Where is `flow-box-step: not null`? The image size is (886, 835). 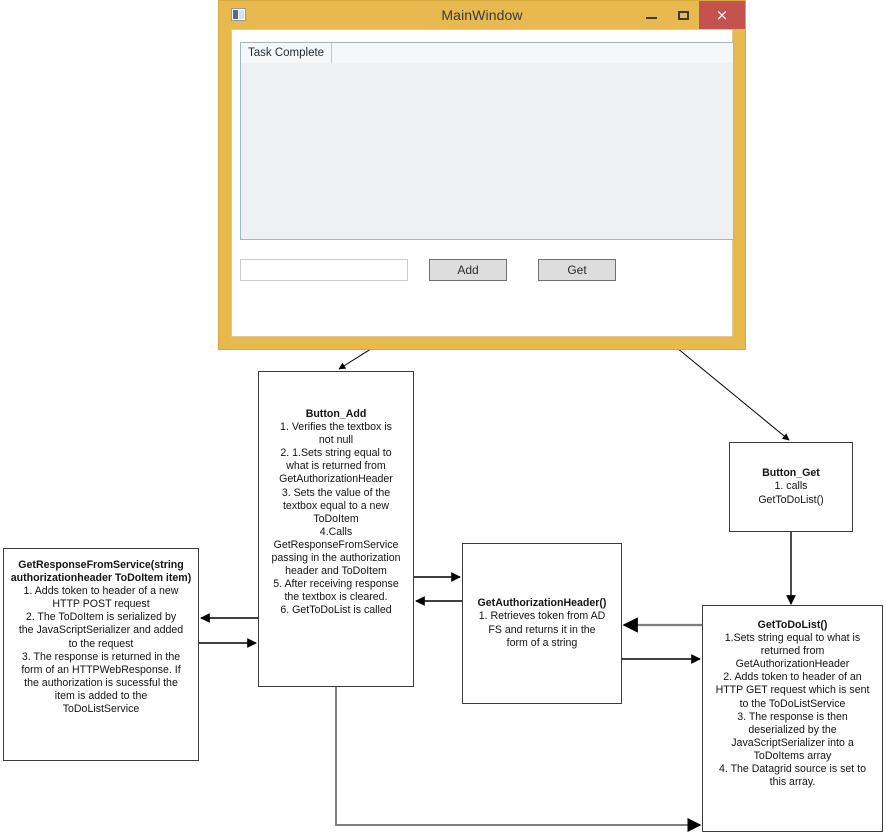 flow-box-step: not null is located at coordinates (336, 440).